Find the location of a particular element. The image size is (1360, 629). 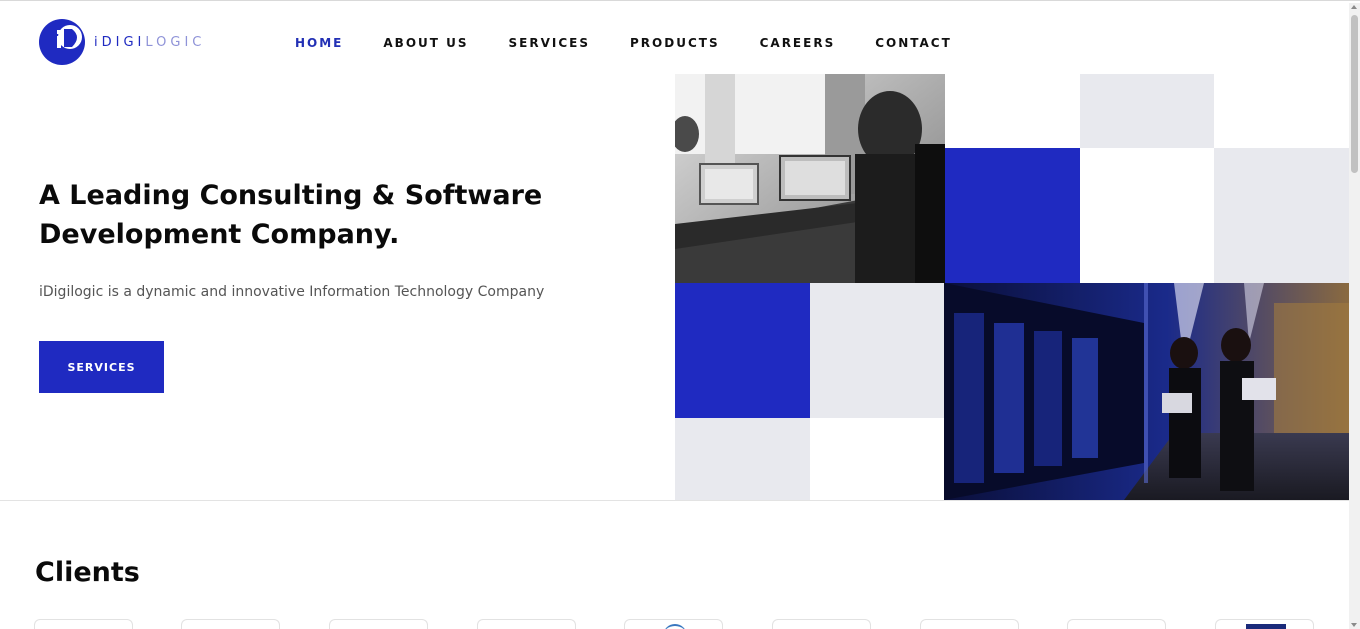

office-photo-illustration is located at coordinates (810, 178).